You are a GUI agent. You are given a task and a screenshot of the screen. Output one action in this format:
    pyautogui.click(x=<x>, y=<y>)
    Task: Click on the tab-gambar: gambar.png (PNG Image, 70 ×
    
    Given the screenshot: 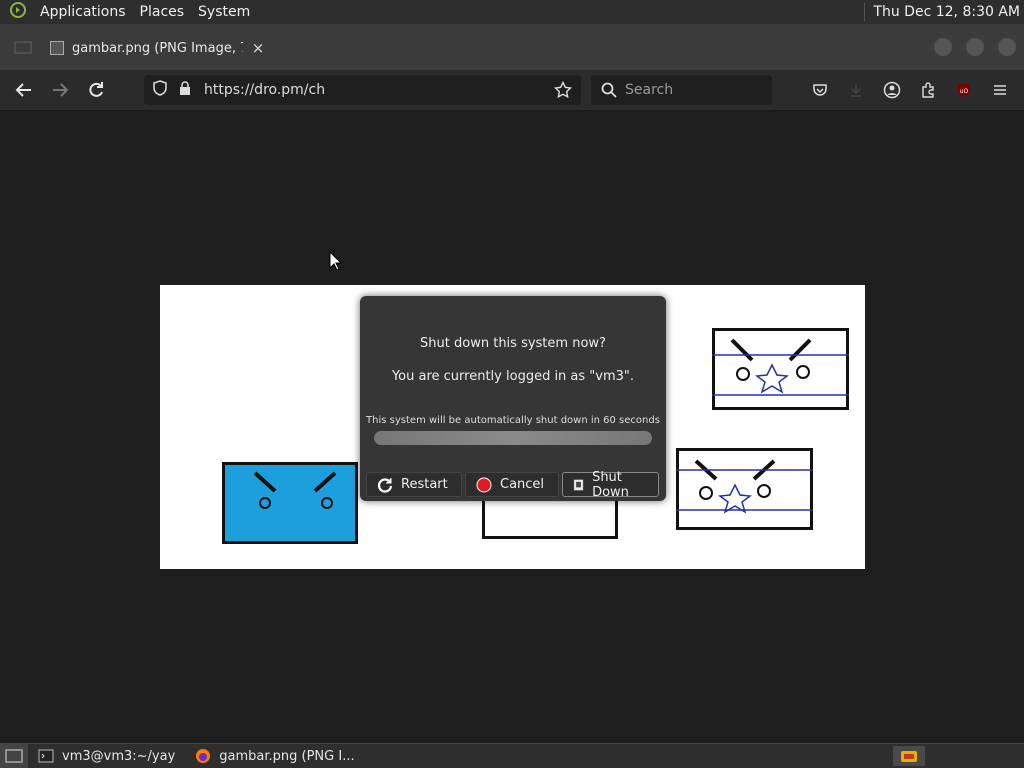 What is the action you would take?
    pyautogui.click(x=157, y=48)
    